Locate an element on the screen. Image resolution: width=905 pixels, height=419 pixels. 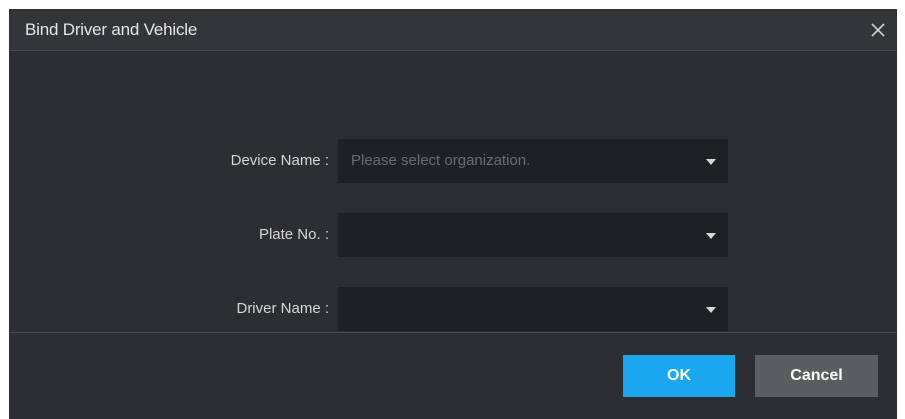
dialog-title: Bind Driver and Vehicle is located at coordinates (111, 29).